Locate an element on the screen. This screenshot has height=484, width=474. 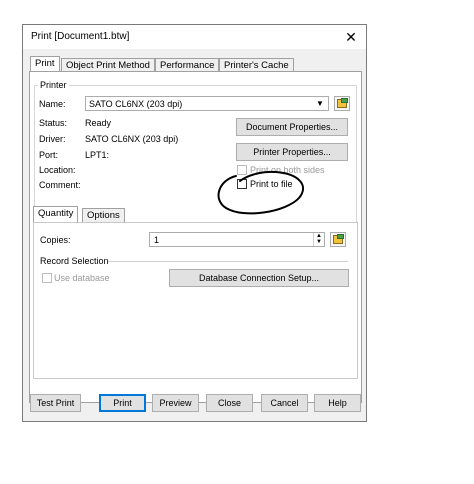
annotation-circle-stroke is located at coordinates (260, 192).